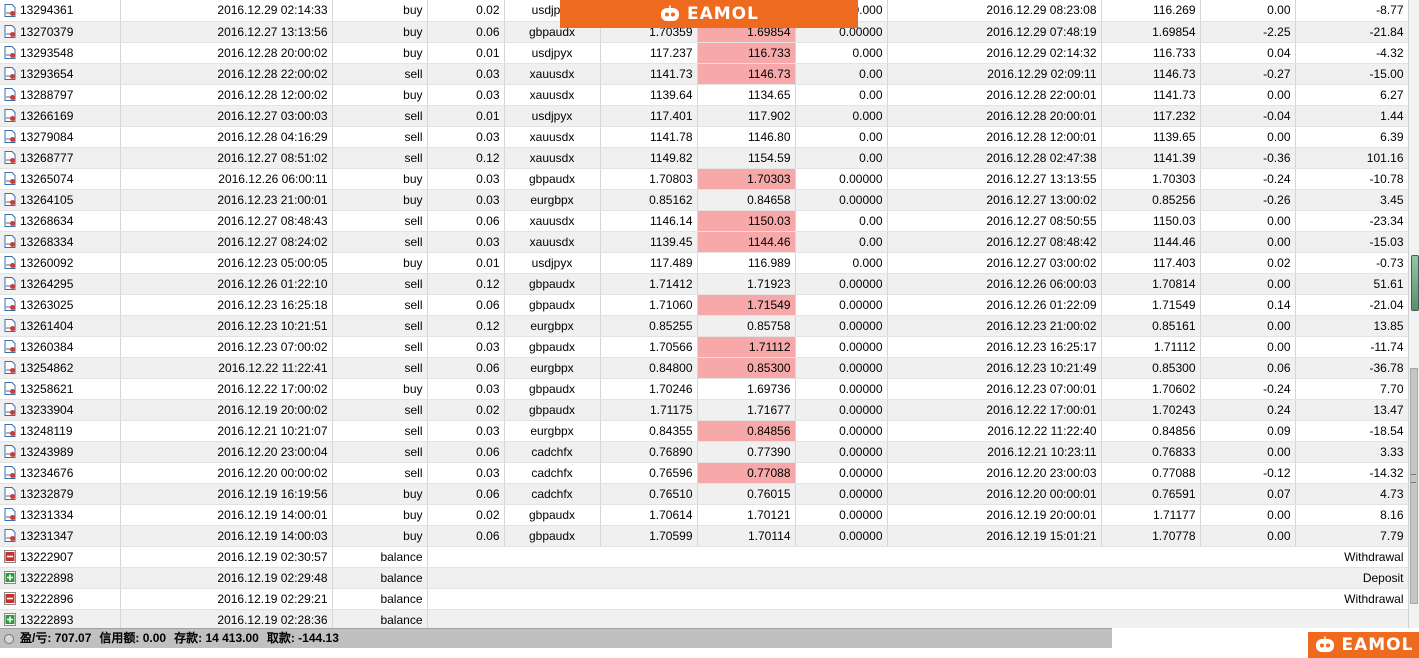 Image resolution: width=1419 pixels, height=658 pixels. Describe the element at coordinates (1351, 11) in the screenshot. I see `profit: -8.77` at that location.